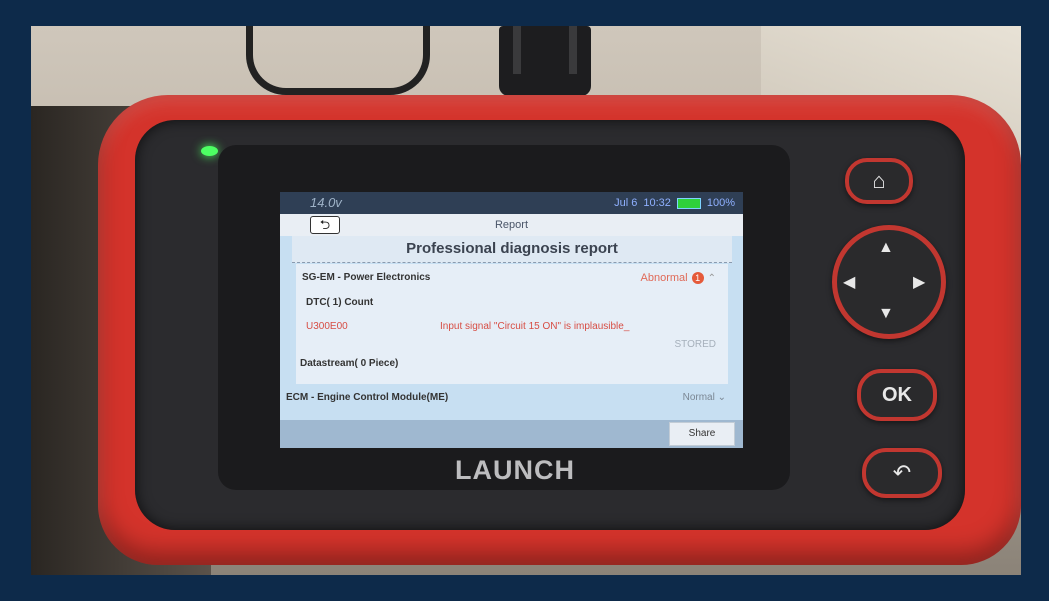  Describe the element at coordinates (626, 203) in the screenshot. I see `date-text: Jul 6` at that location.